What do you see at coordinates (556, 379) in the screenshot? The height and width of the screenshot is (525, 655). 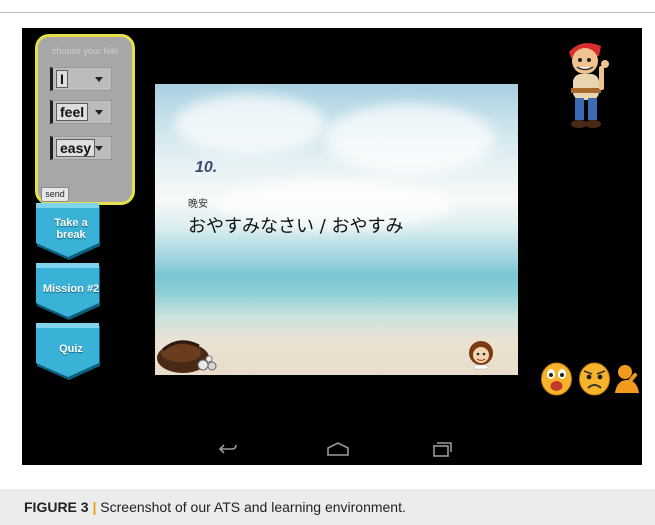 I see `happy-face-icon` at bounding box center [556, 379].